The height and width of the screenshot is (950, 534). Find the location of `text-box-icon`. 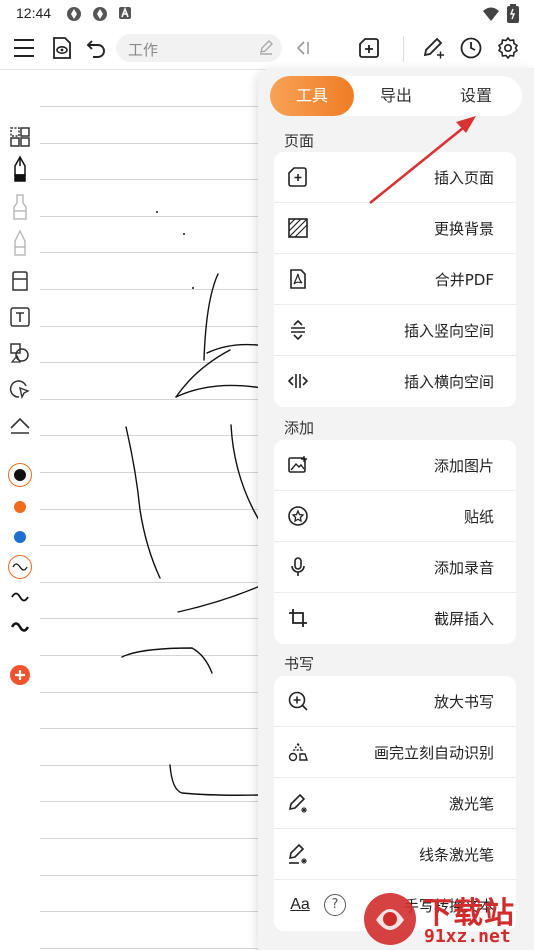

text-box-icon is located at coordinates (20, 317).